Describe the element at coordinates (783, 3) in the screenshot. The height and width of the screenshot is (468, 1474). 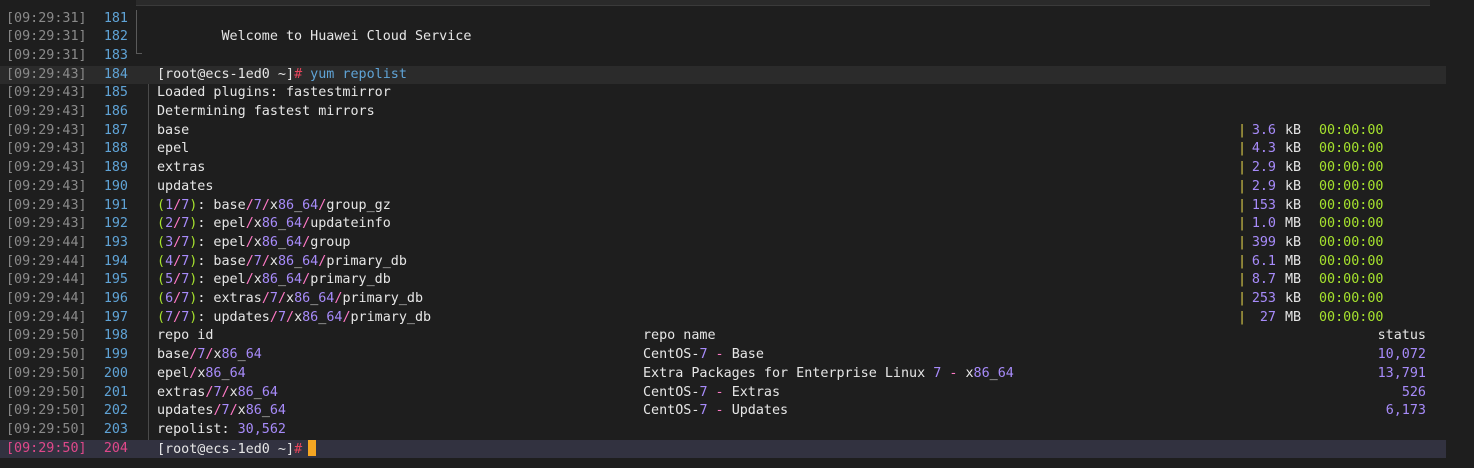
I see `terminal-top-bar` at that location.